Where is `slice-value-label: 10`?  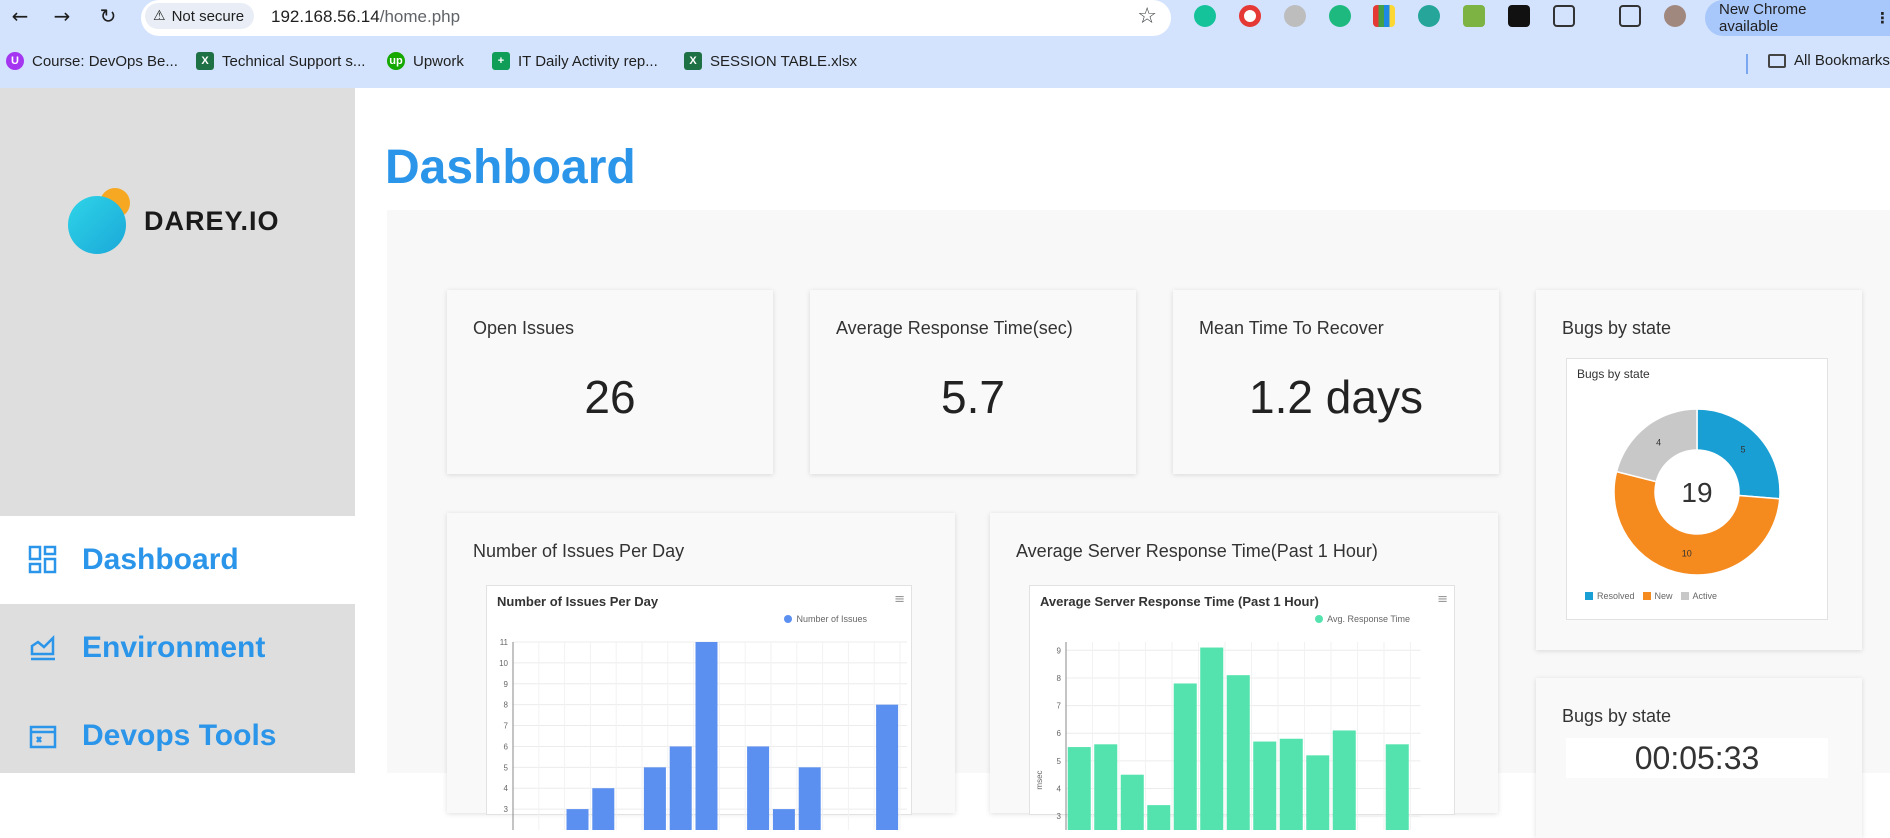 slice-value-label: 10 is located at coordinates (1687, 554).